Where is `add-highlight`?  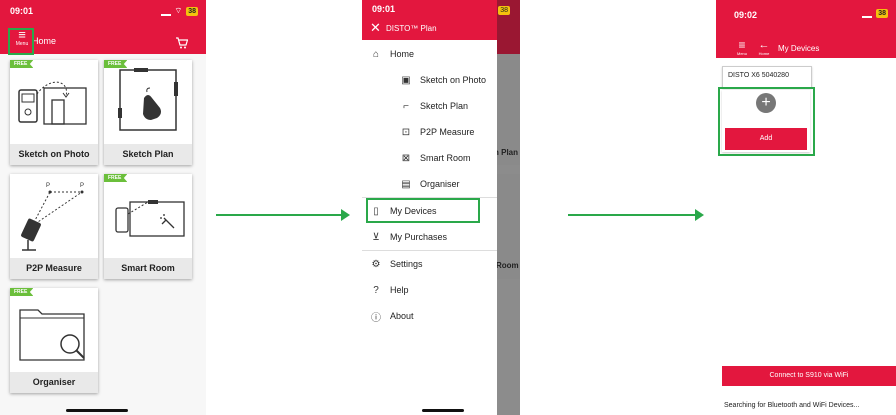
add-highlight is located at coordinates (766, 121).